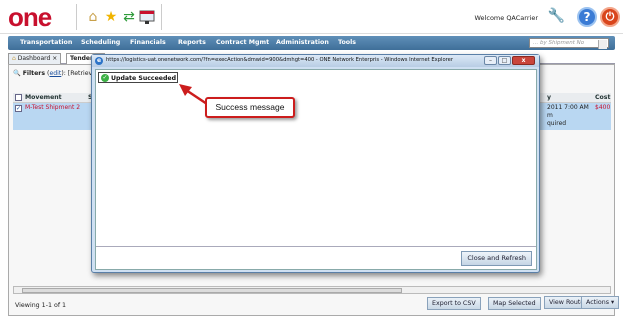  What do you see at coordinates (600, 302) in the screenshot?
I see `actions-button: Actions ▾` at bounding box center [600, 302].